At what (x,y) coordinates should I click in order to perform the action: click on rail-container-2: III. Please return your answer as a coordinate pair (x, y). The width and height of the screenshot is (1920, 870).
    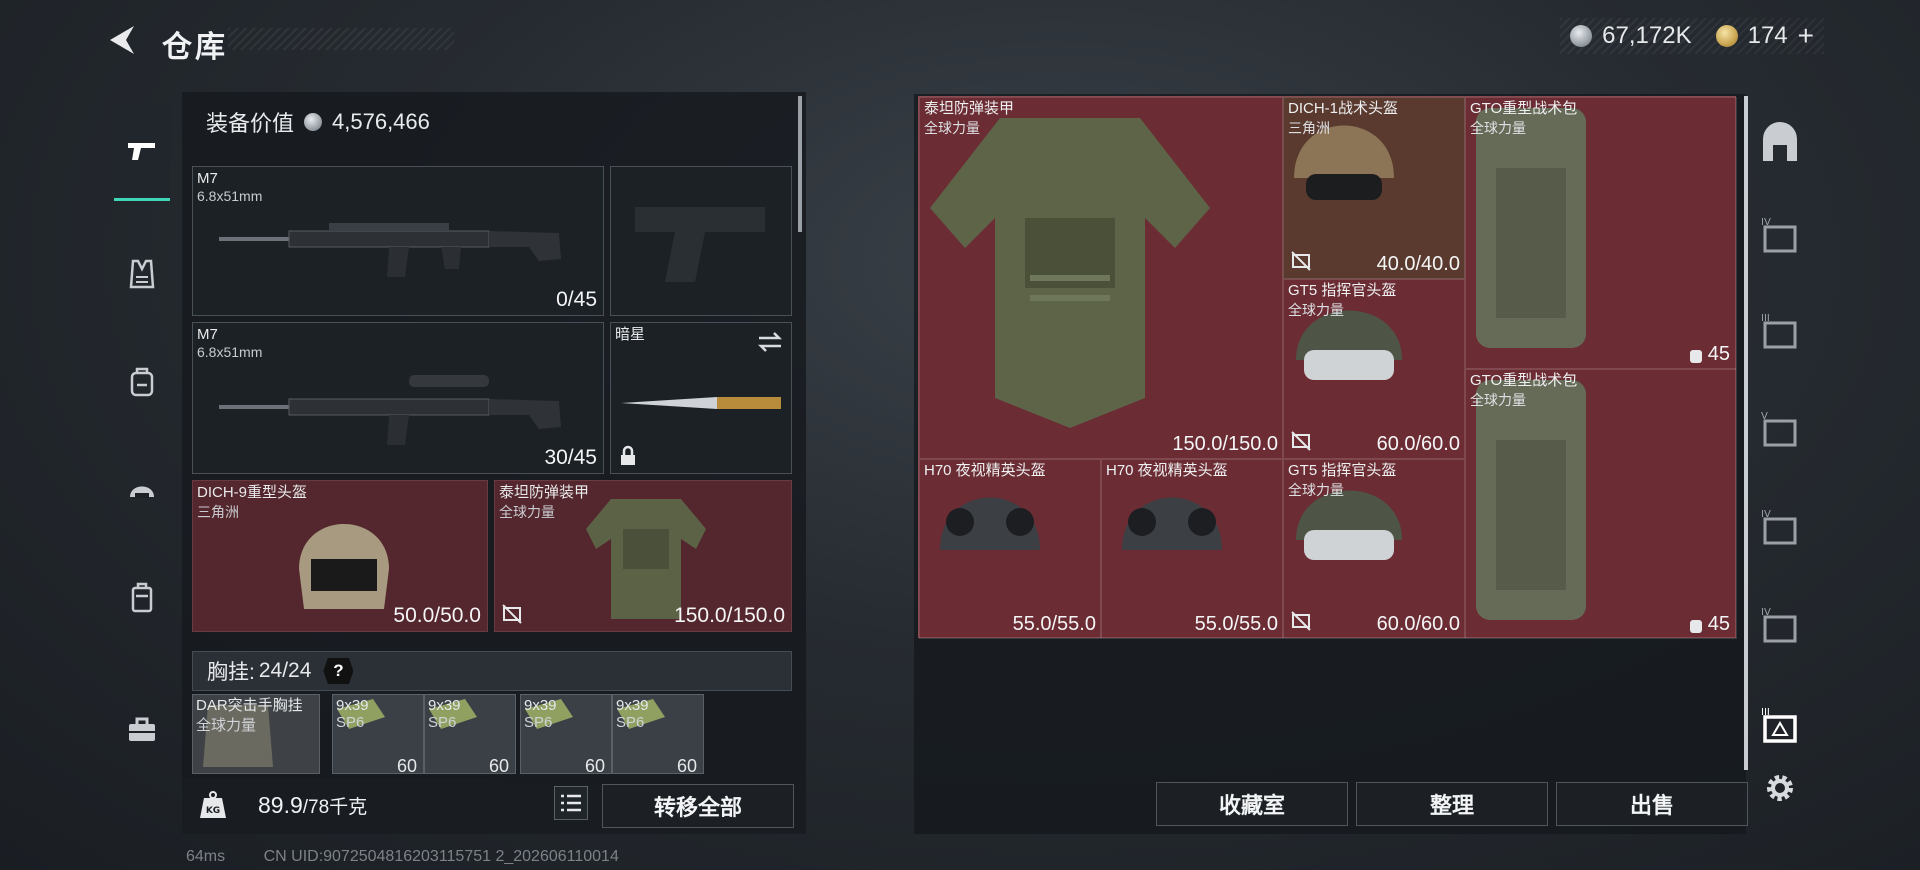
    Looking at the image, I should click on (1780, 332).